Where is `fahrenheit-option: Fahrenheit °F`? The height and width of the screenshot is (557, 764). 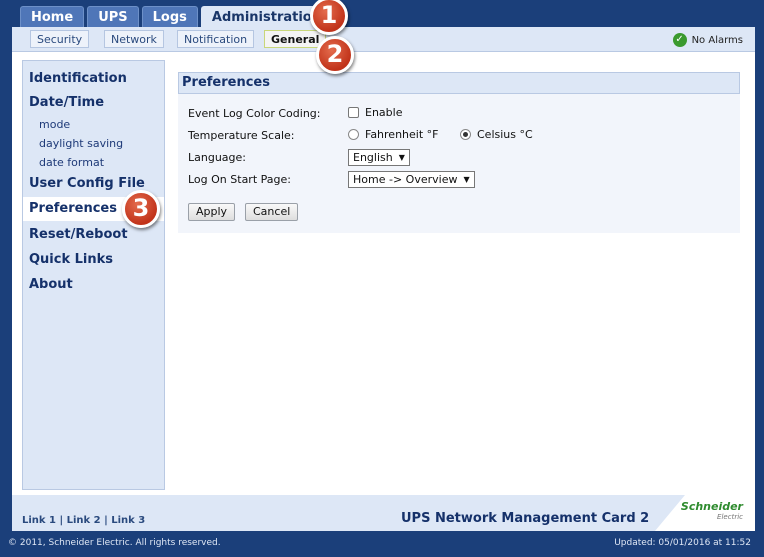 fahrenheit-option: Fahrenheit °F is located at coordinates (393, 134).